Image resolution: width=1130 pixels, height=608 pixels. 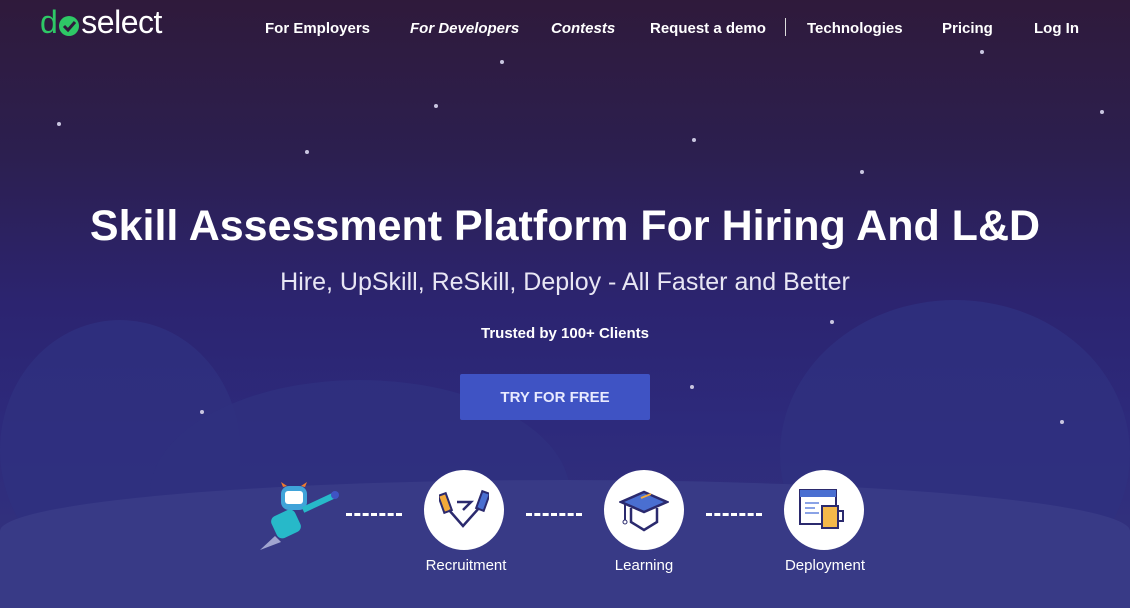 What do you see at coordinates (121, 22) in the screenshot?
I see `logo-suffix: select` at bounding box center [121, 22].